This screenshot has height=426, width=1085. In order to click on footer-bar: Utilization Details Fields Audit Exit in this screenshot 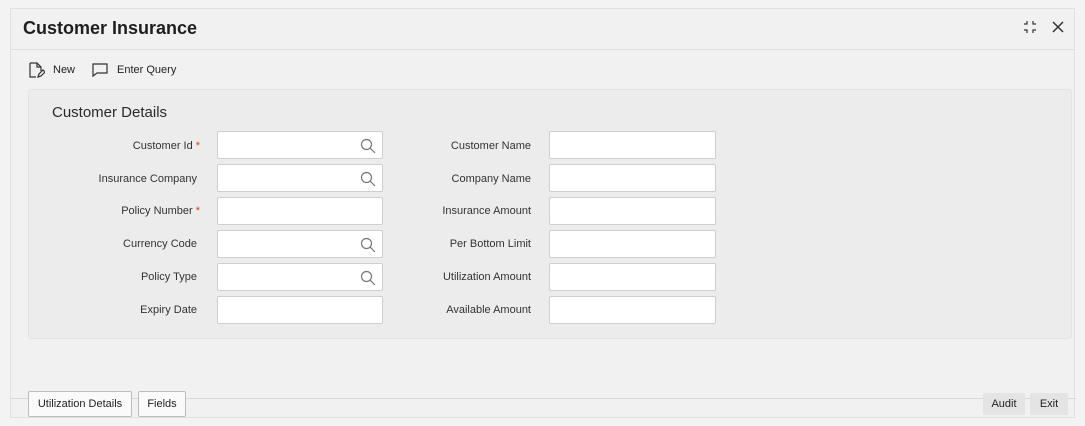, I will do `click(542, 403)`.